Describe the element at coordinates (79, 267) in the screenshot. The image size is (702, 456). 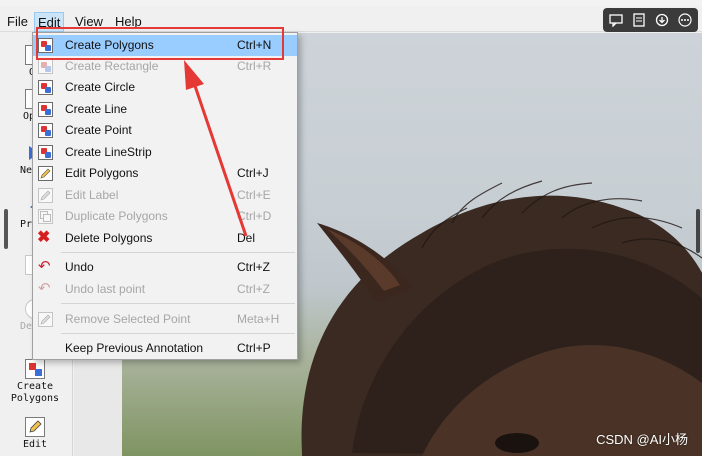
I see `menu-item-label: Undo` at that location.